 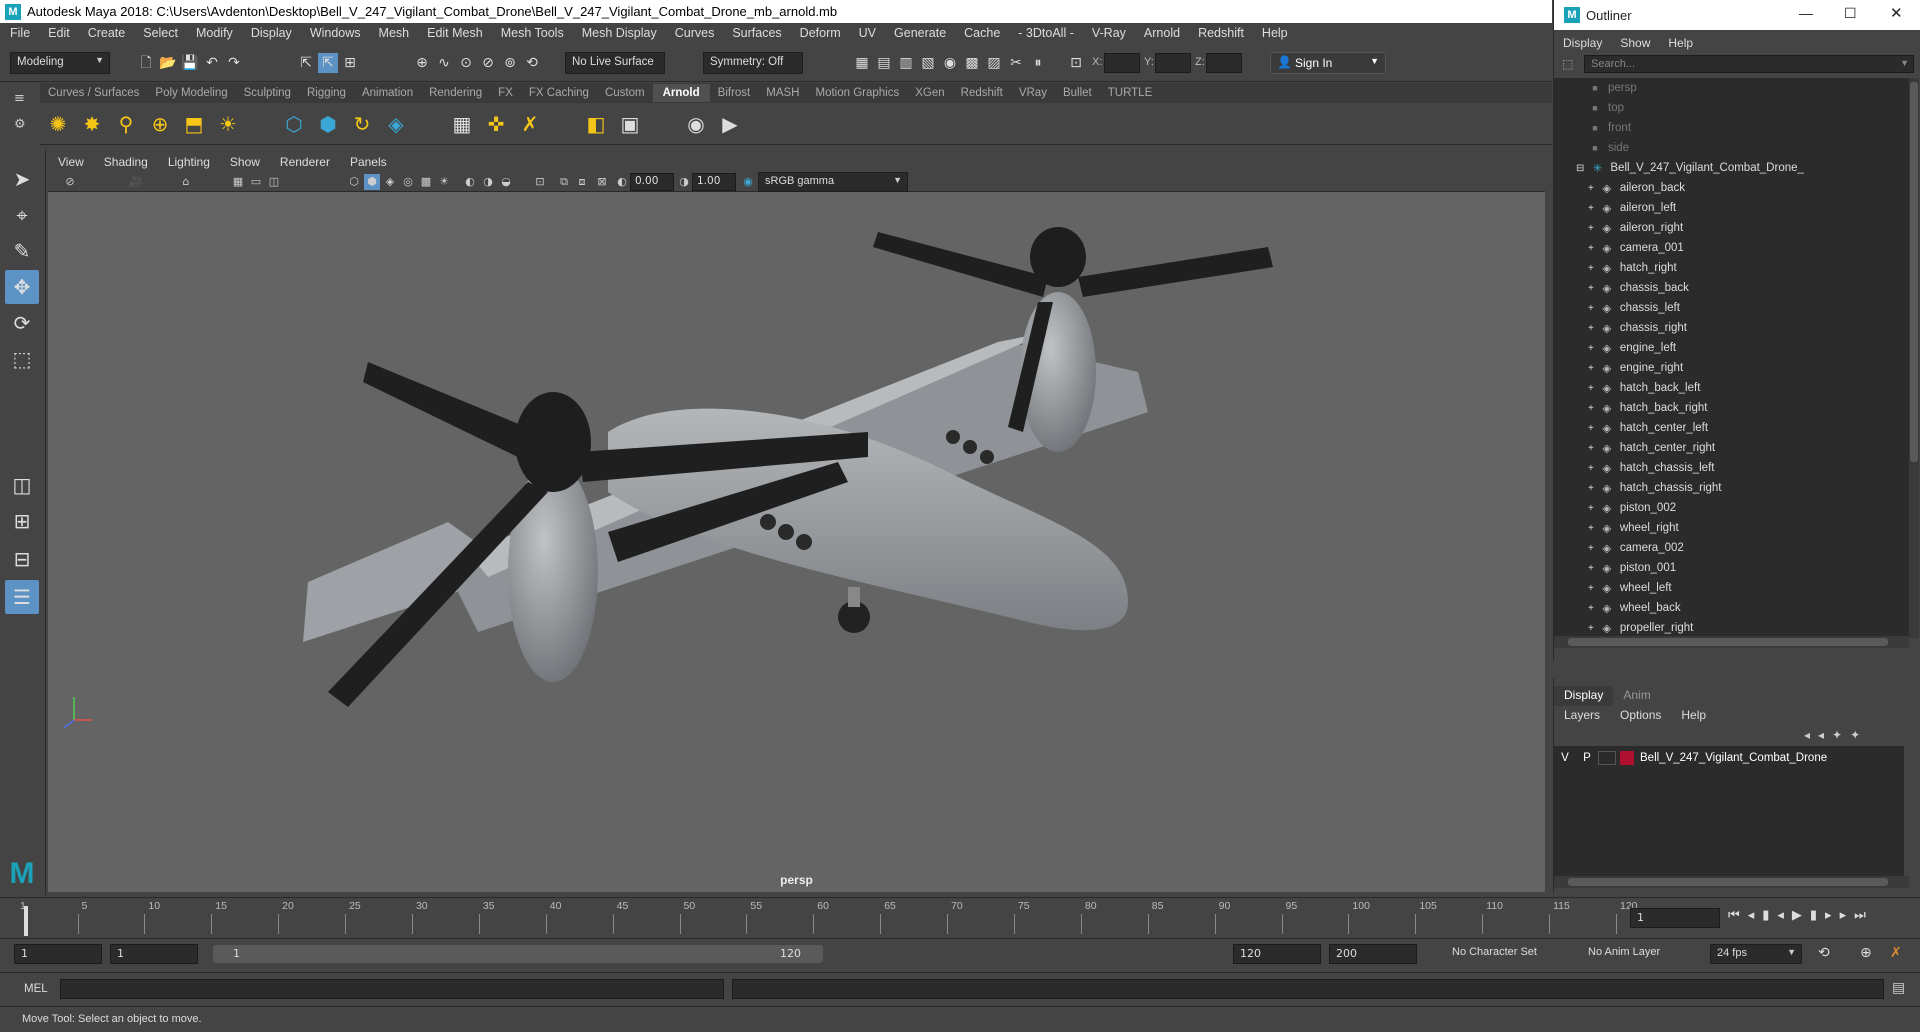 What do you see at coordinates (1506, 954) in the screenshot?
I see `character-set-dropdown: No Character Set` at bounding box center [1506, 954].